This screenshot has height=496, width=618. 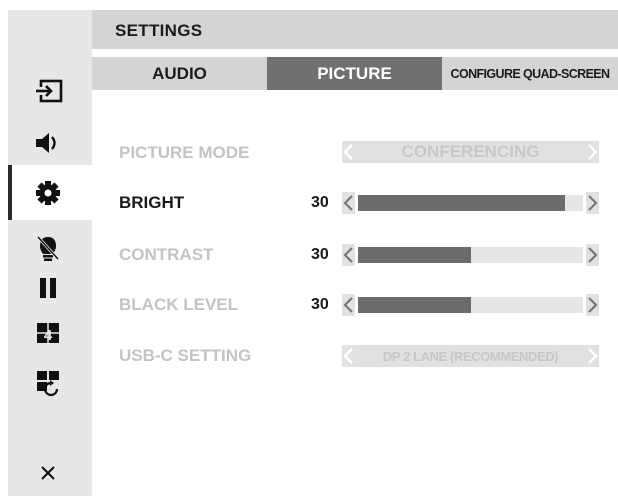 I want to click on sidebar-item-rotate-layout, so click(x=48, y=383).